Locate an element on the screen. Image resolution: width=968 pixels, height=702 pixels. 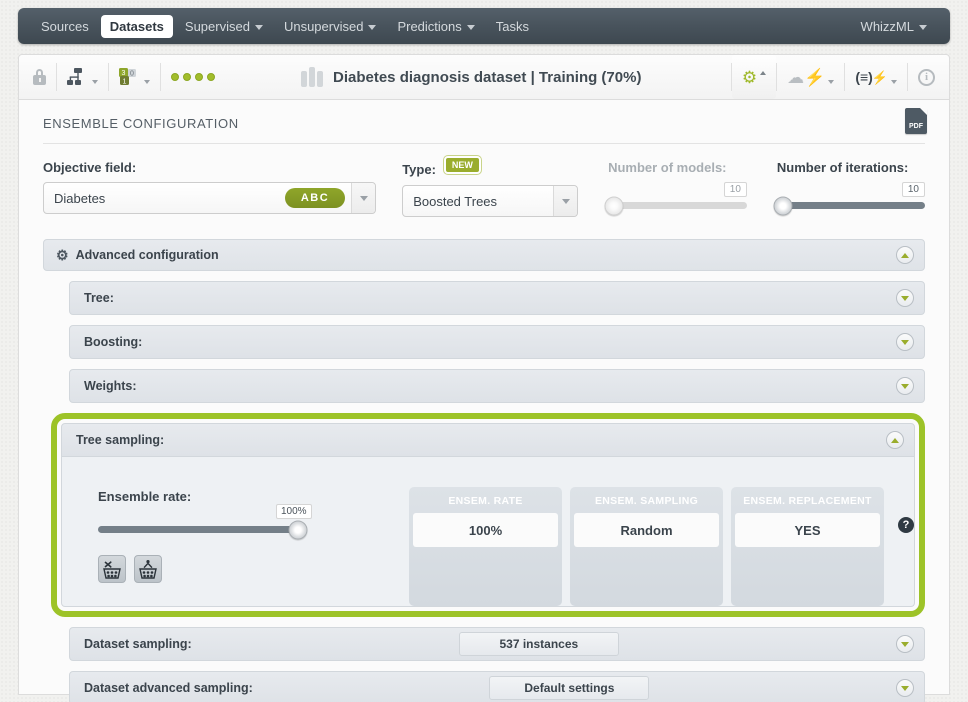
configure-gear-button: ⚙ is located at coordinates (754, 77).